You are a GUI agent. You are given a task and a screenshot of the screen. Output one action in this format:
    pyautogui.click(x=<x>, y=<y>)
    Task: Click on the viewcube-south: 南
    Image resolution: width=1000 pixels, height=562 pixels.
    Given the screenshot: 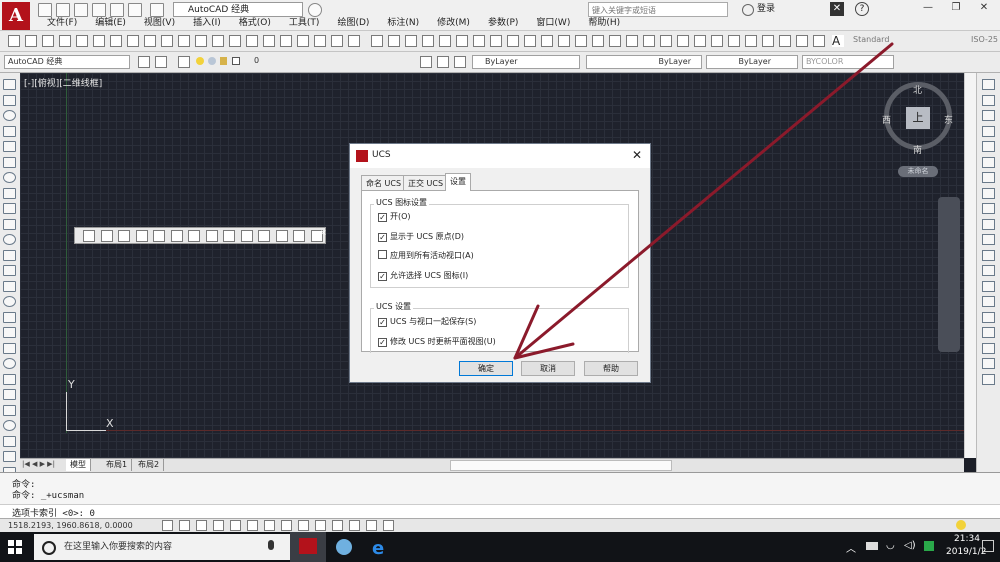 What is the action you would take?
    pyautogui.click(x=917, y=149)
    